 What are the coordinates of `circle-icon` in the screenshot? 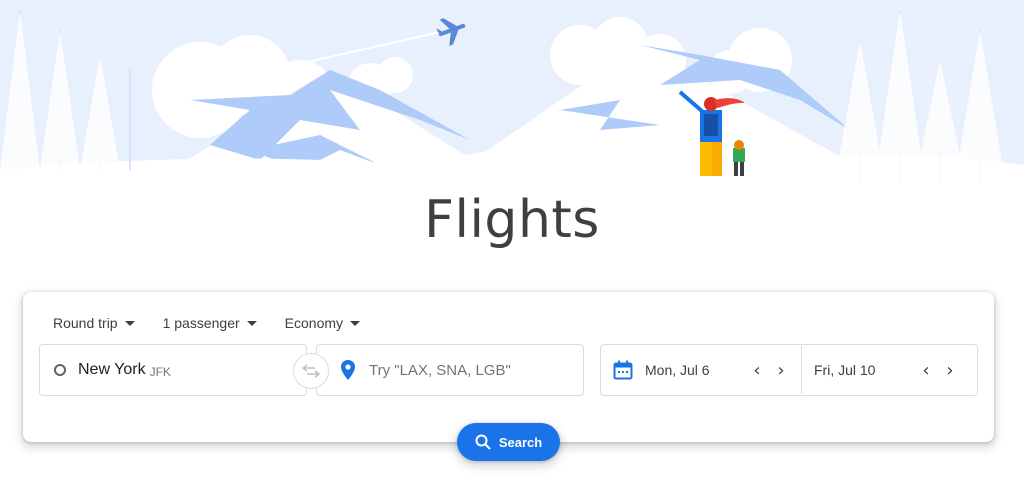 It's located at (60, 370).